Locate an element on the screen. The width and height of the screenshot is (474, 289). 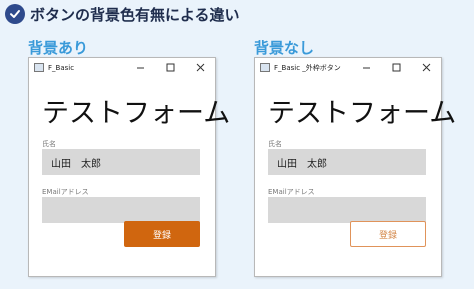
check-icon is located at coordinates (15, 14).